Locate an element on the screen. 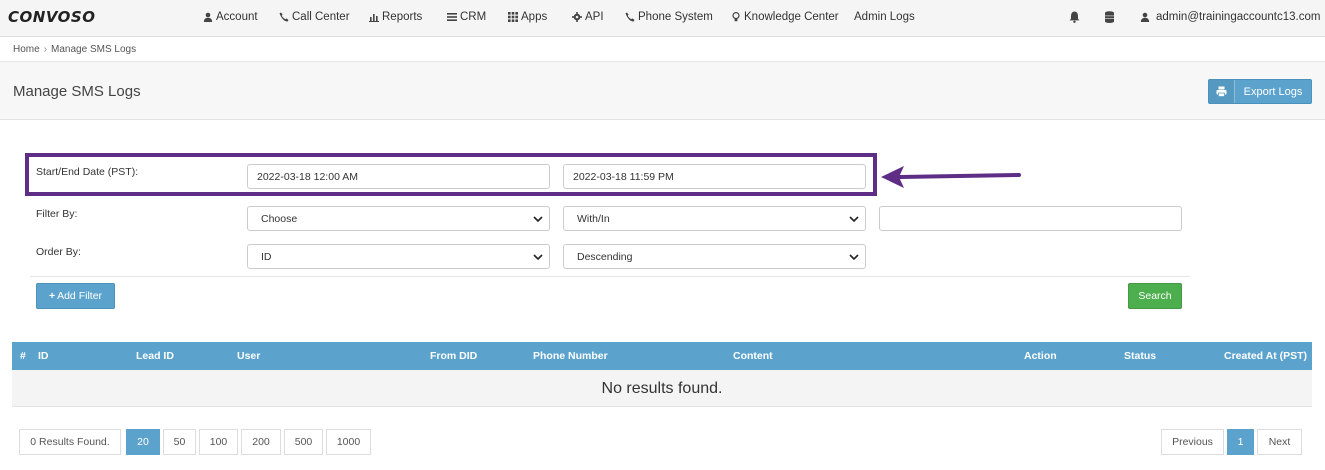 The height and width of the screenshot is (470, 1325). column-header-id: ID is located at coordinates (43, 356).